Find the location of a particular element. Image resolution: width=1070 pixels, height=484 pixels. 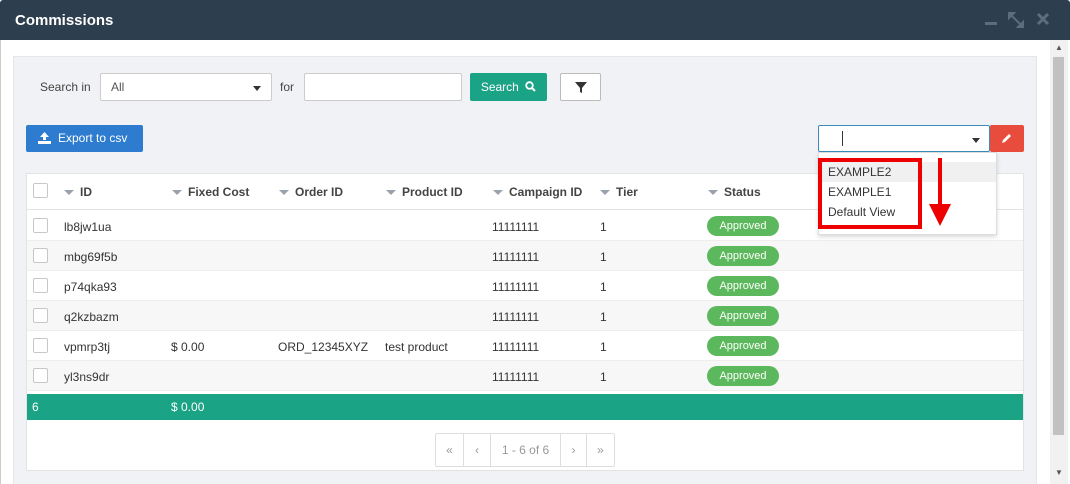

pagination: « ‹ 1 - 6 of 6 › » is located at coordinates (525, 450).